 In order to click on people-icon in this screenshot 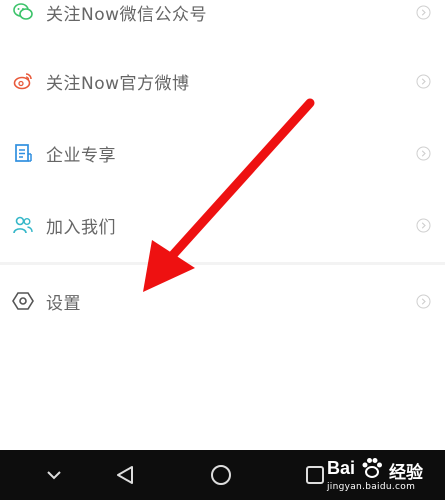, I will do `click(23, 225)`.